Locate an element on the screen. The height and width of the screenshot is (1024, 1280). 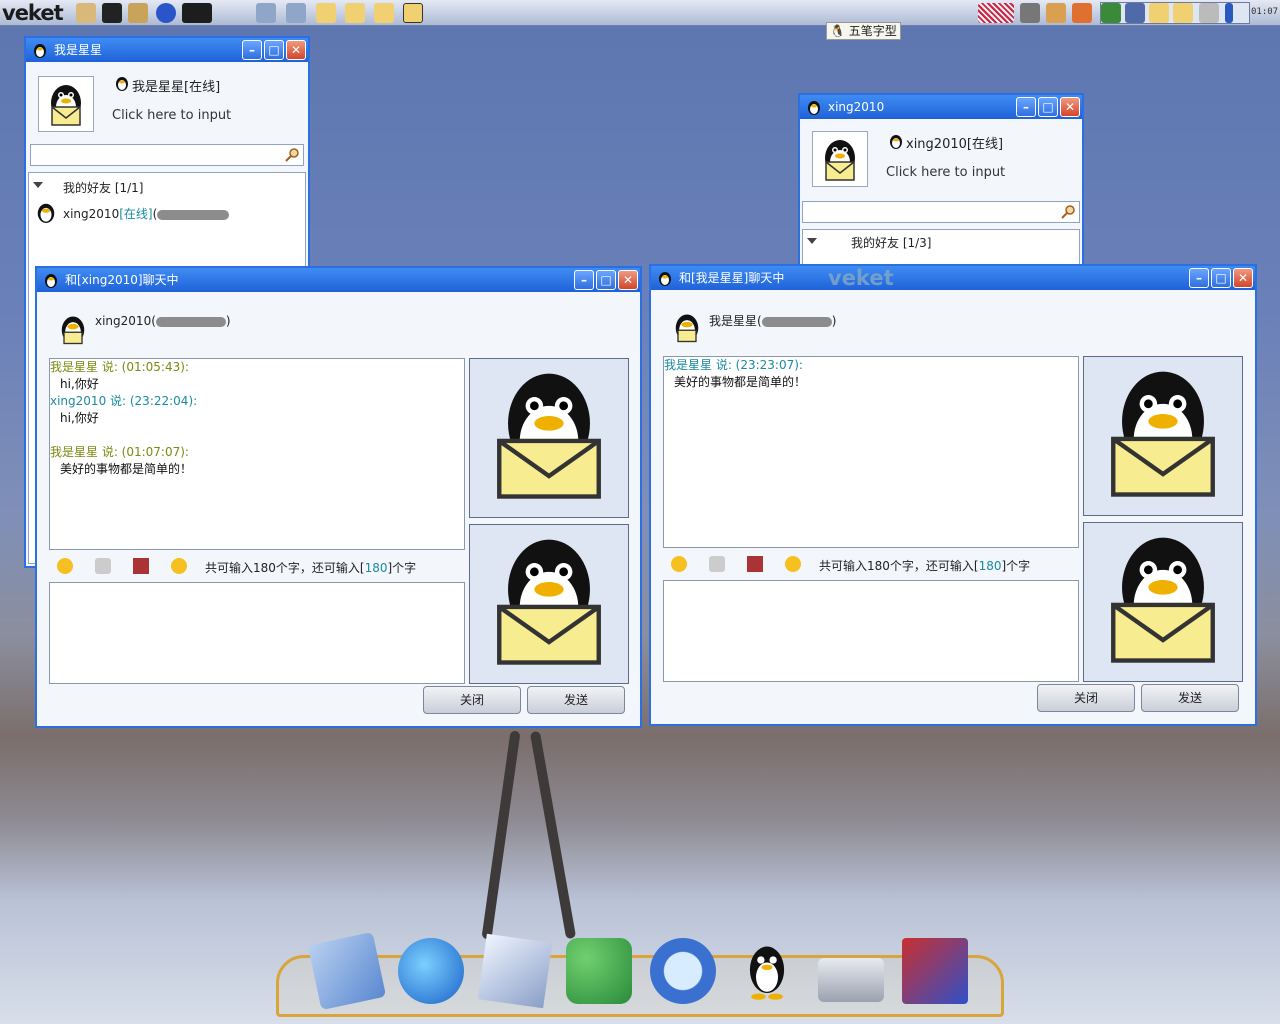
qq-penguin-icon is located at coordinates (767, 971).